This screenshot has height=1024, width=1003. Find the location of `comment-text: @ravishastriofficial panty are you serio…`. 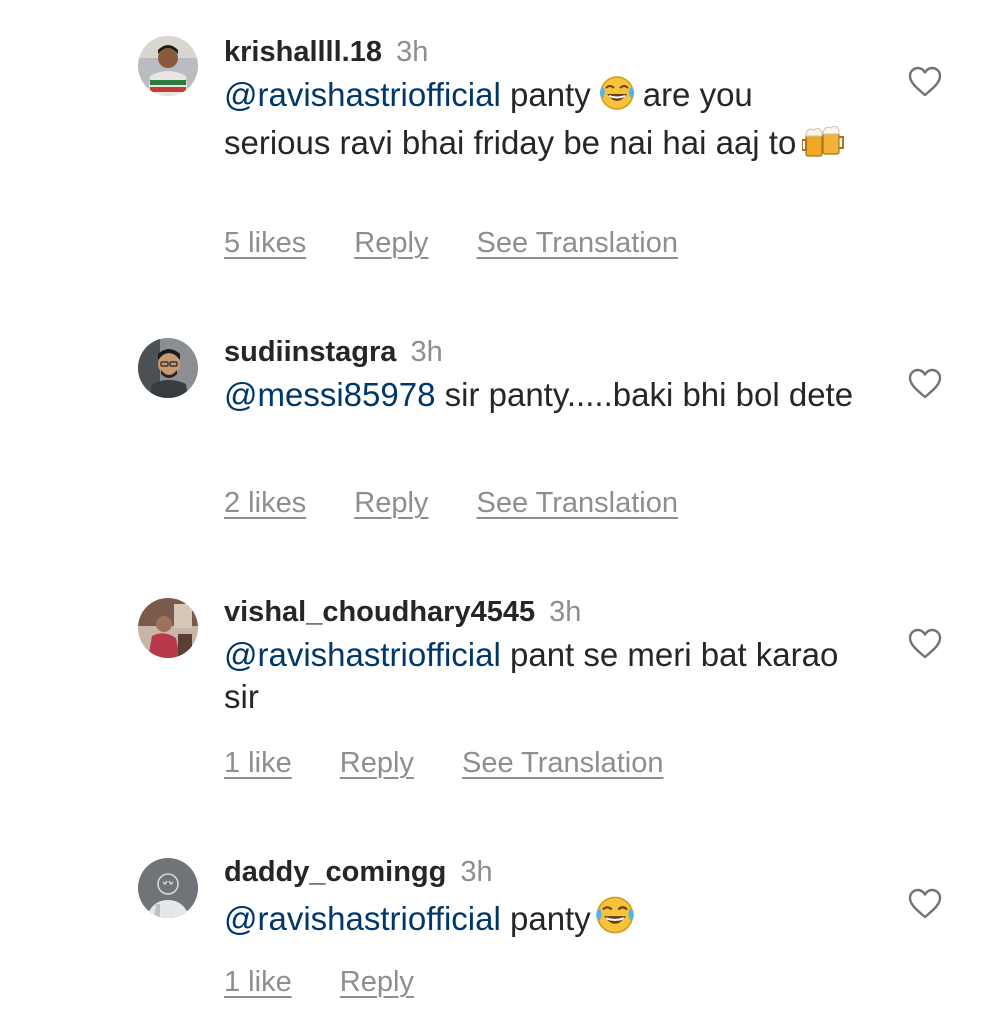

comment-text: @ravishastriofficial panty are you serio… is located at coordinates (544, 122).